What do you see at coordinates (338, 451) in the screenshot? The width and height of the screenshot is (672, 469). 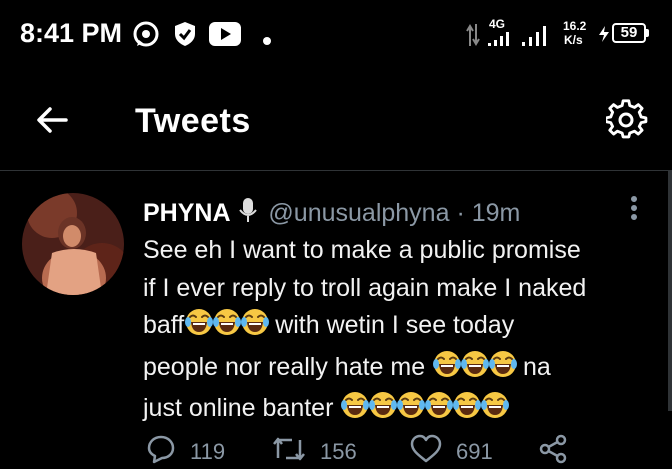 I see `retweet-count: 156` at bounding box center [338, 451].